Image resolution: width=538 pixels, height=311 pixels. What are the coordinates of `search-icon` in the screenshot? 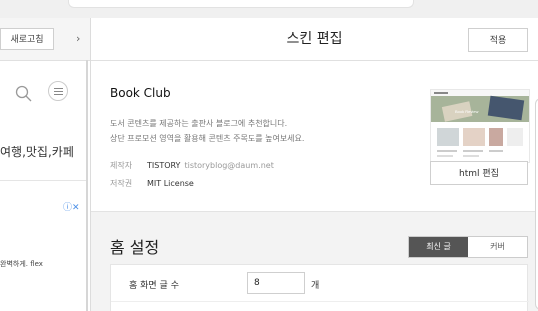 It's located at (24, 94).